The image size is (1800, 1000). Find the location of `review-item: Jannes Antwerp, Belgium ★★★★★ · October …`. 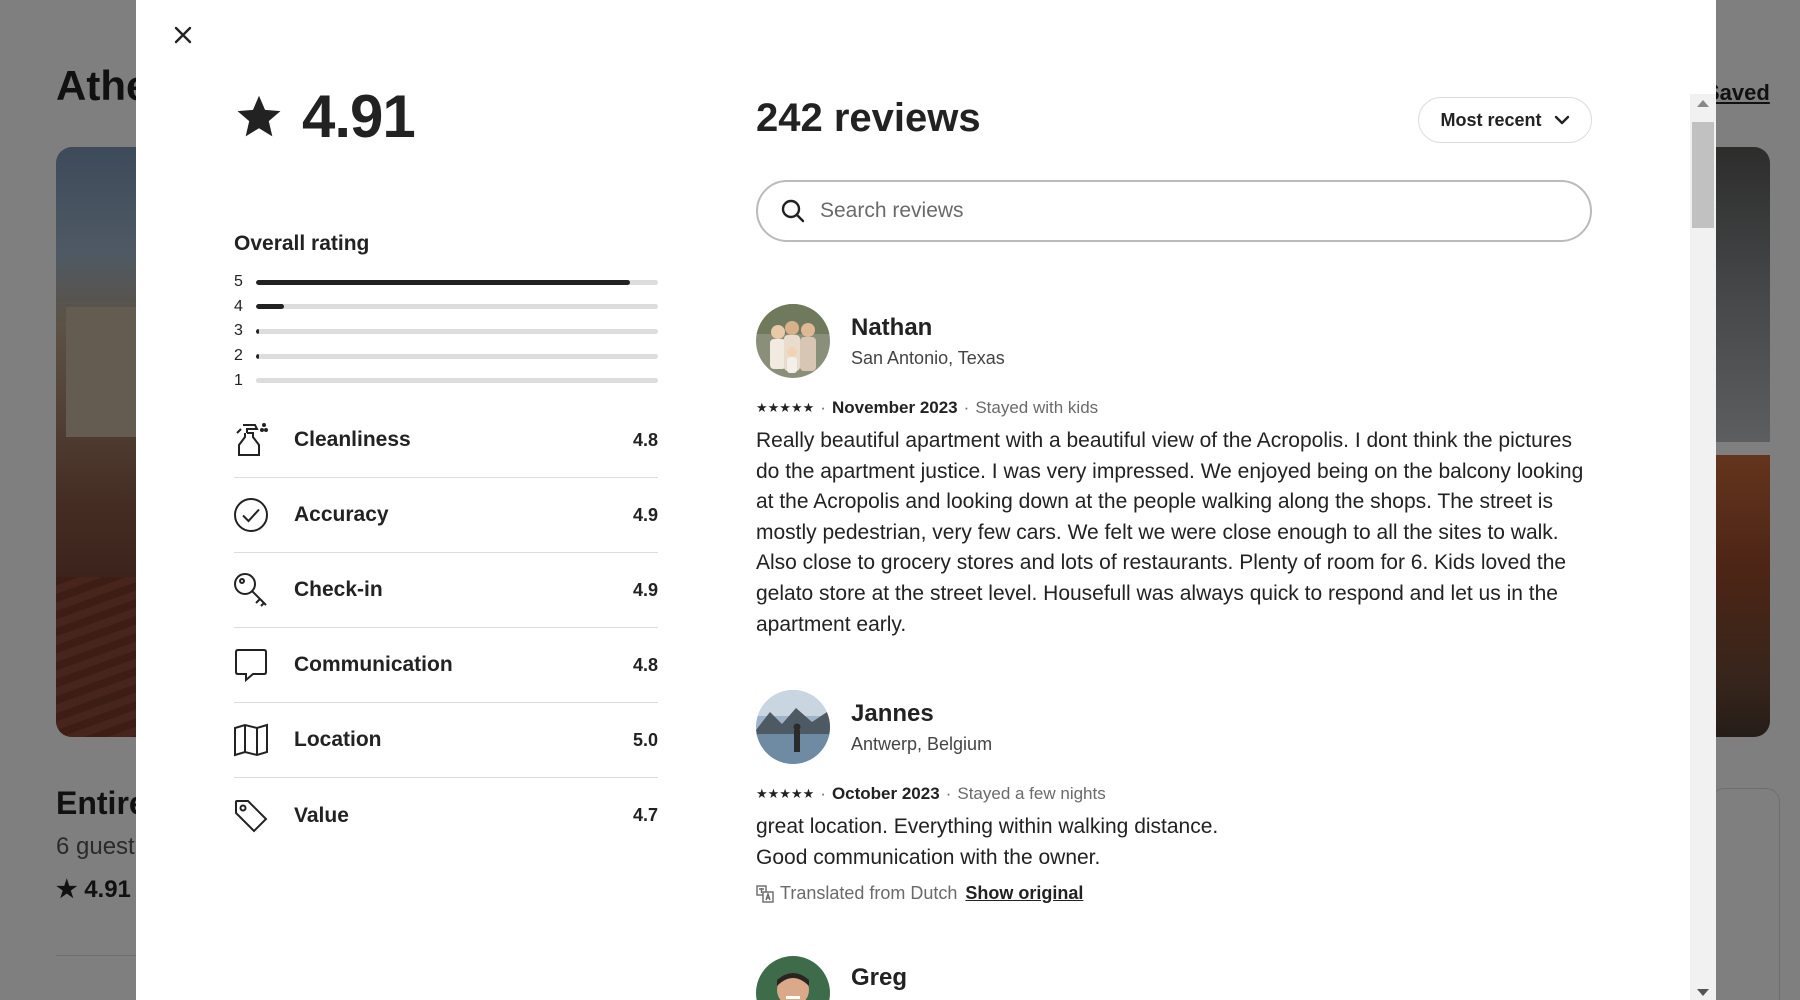

review-item: Jannes Antwerp, Belgium ★★★★★ · October … is located at coordinates (1174, 797).